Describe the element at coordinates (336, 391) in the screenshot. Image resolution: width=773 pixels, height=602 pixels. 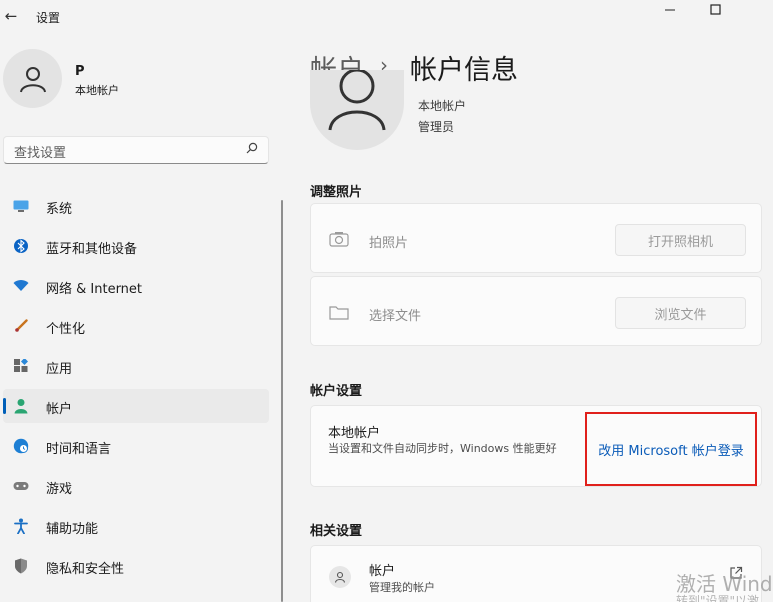
I see `account-settings-heading: 帐户设置` at that location.